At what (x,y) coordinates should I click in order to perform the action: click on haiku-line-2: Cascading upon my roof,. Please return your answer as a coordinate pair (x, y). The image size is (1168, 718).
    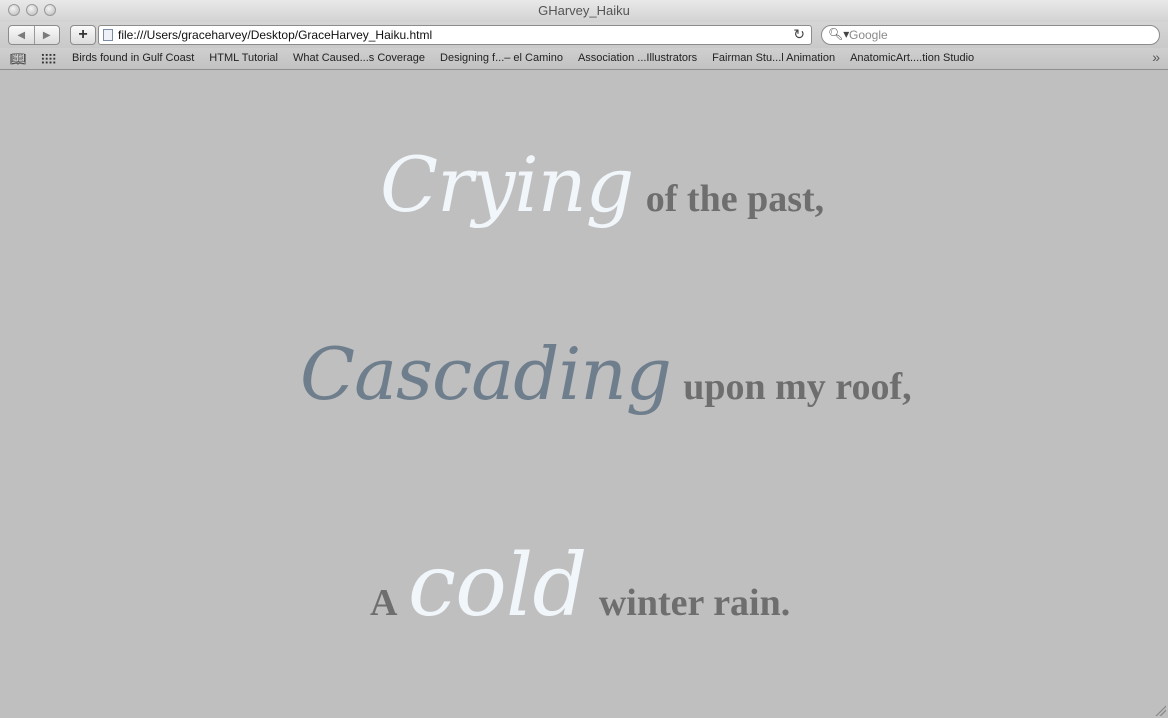
    Looking at the image, I should click on (606, 374).